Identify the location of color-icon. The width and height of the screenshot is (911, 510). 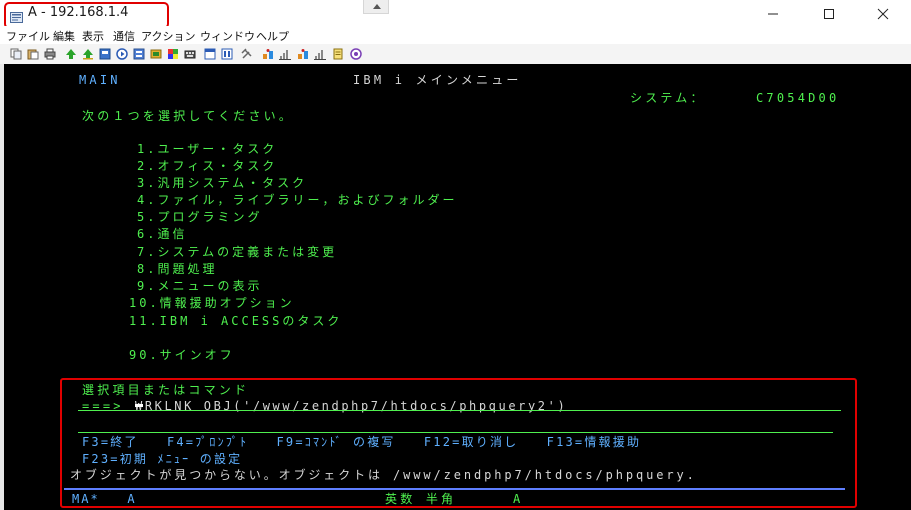
(173, 54).